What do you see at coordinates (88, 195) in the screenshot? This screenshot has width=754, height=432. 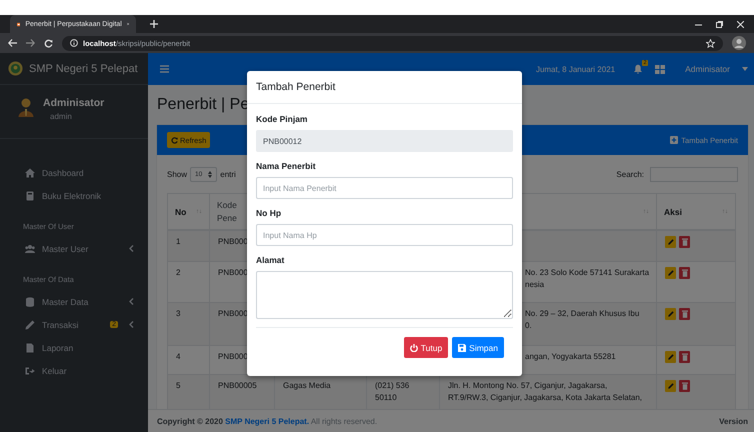 I see `nav-link: Buku Elektronik` at bounding box center [88, 195].